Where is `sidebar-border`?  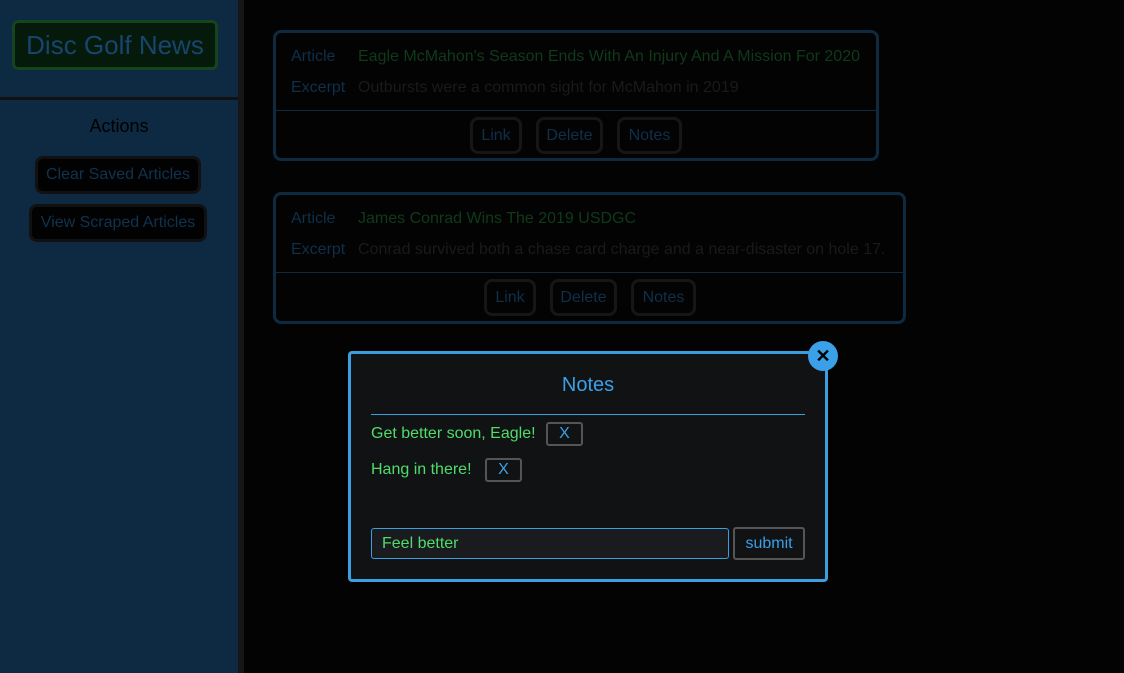 sidebar-border is located at coordinates (241, 336).